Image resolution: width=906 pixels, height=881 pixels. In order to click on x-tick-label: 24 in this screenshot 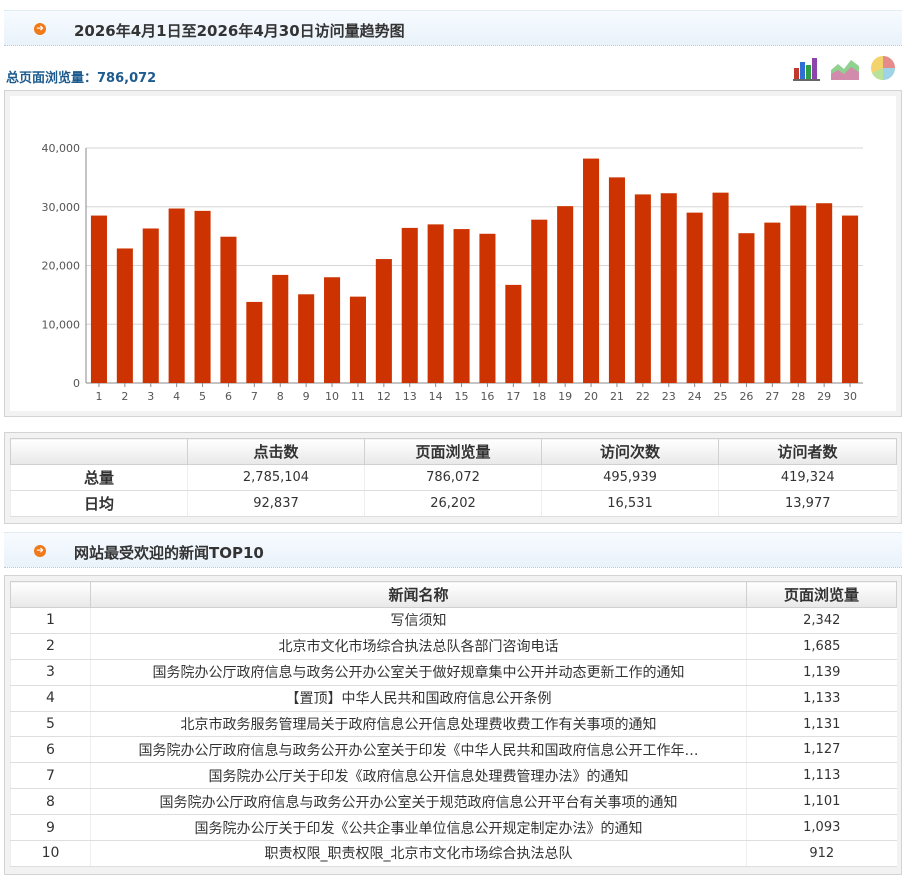, I will do `click(695, 396)`.